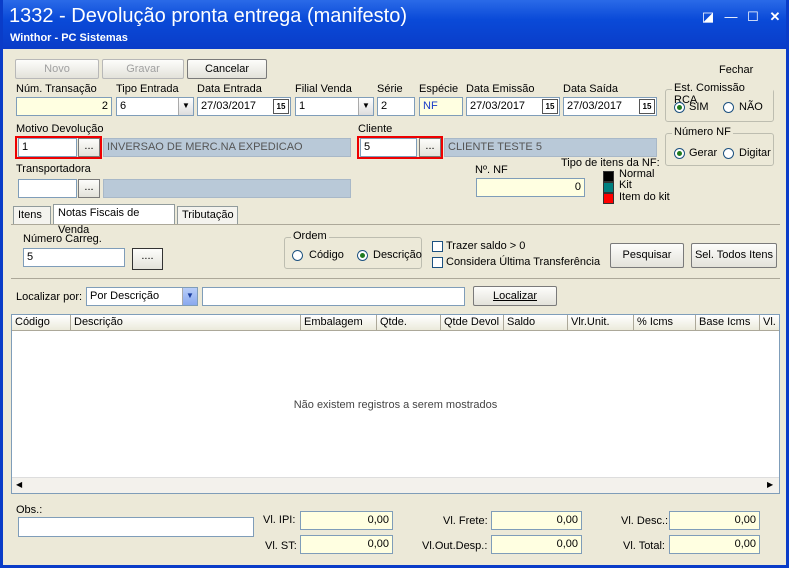  Describe the element at coordinates (41, 323) in the screenshot. I see `col-codigo: Código` at that location.